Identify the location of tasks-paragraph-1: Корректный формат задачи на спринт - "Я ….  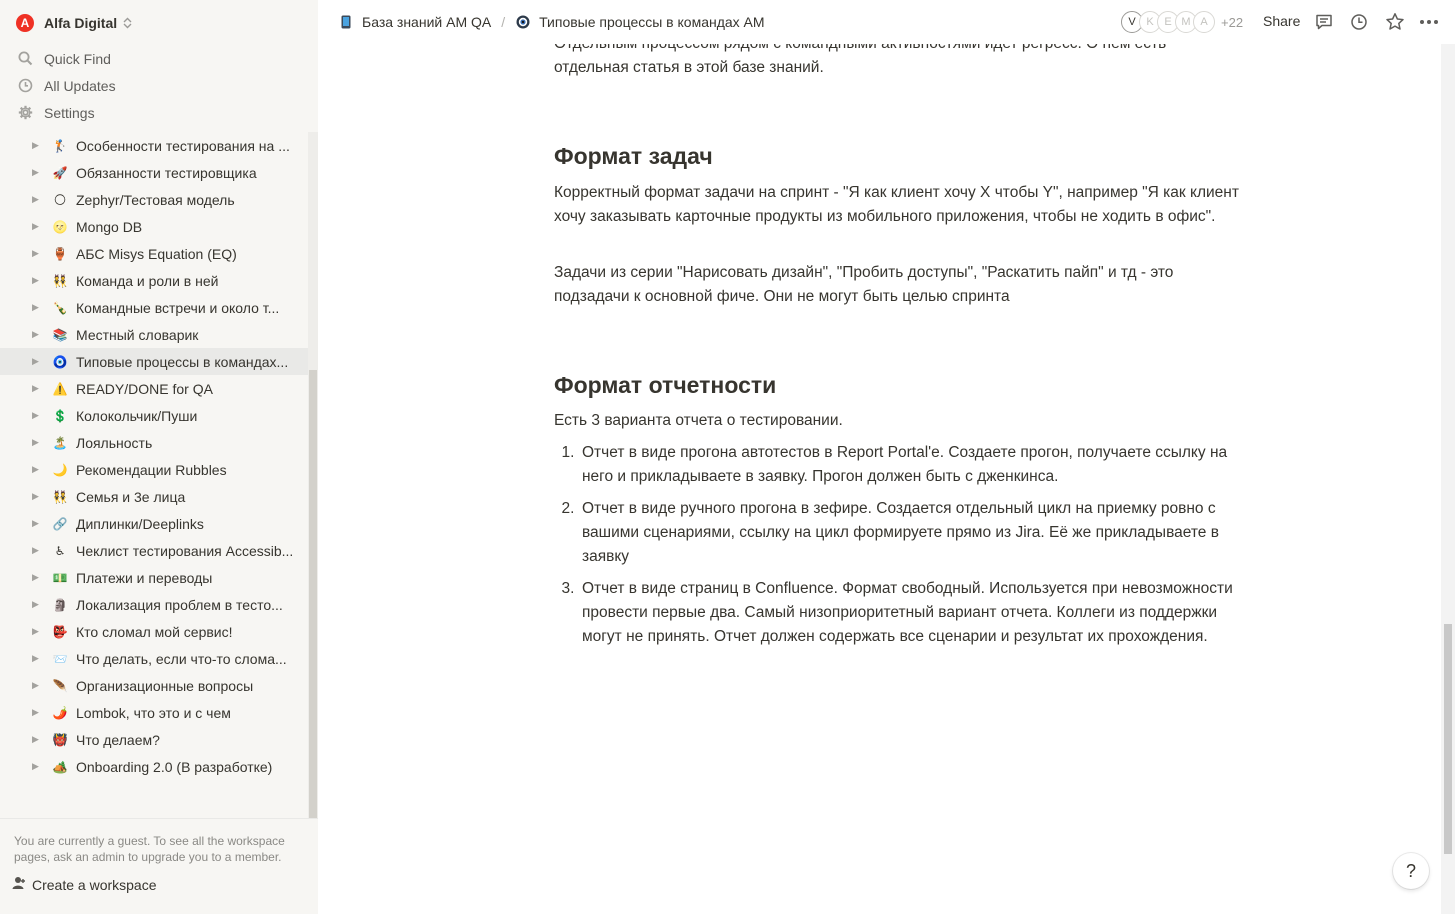
(896, 204).